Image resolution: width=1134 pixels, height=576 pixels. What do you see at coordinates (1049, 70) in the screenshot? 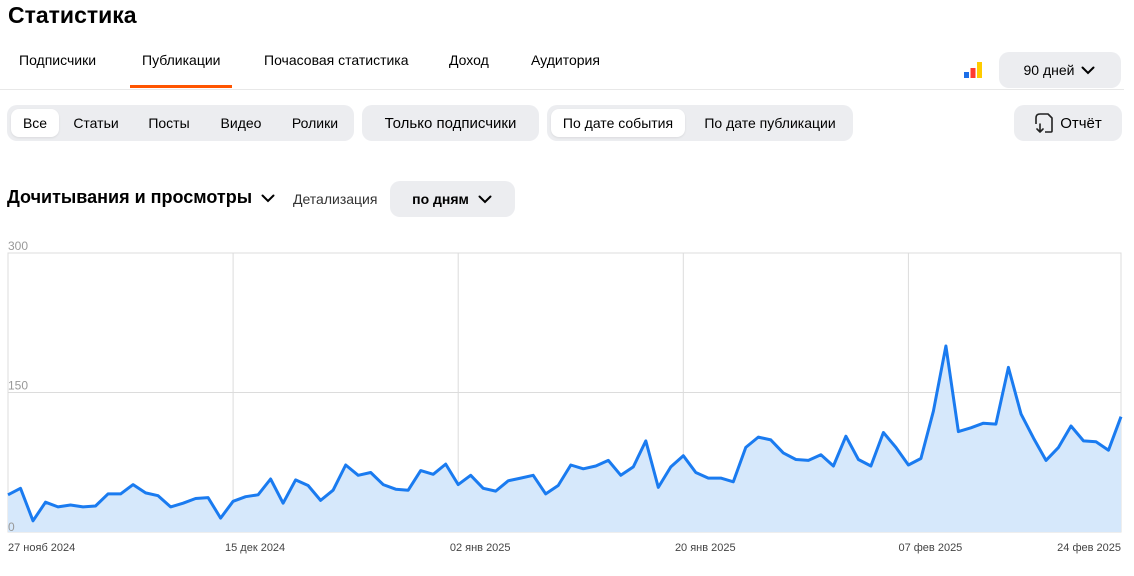
I see `period-label: 90 дней` at bounding box center [1049, 70].